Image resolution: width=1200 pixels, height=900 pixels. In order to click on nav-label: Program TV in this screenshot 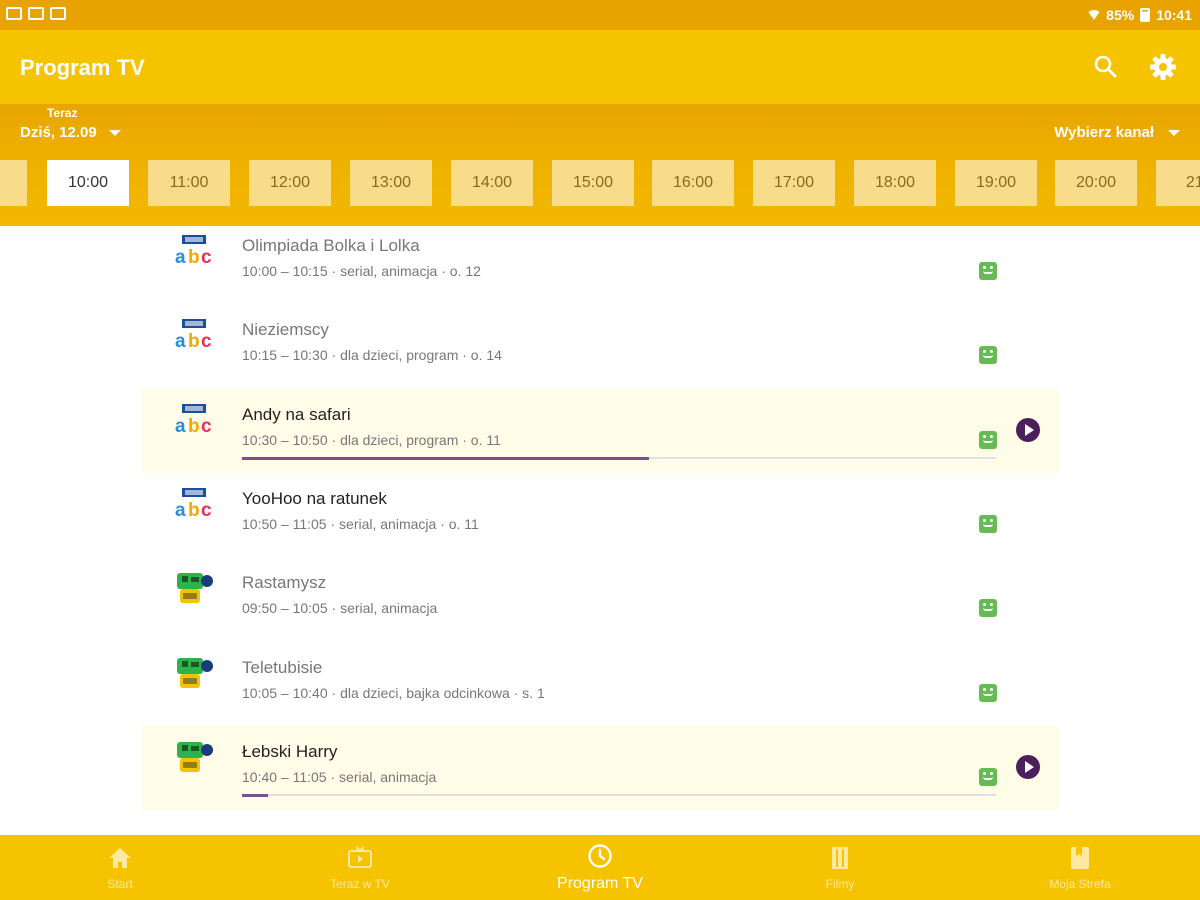, I will do `click(600, 883)`.